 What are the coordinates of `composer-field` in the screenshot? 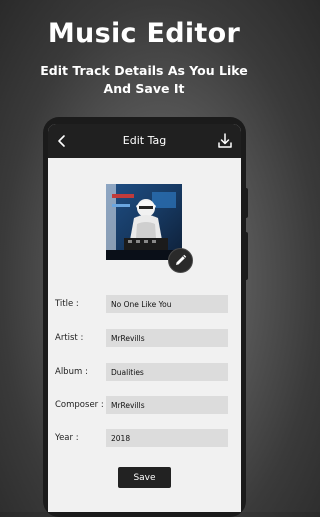 It's located at (167, 405).